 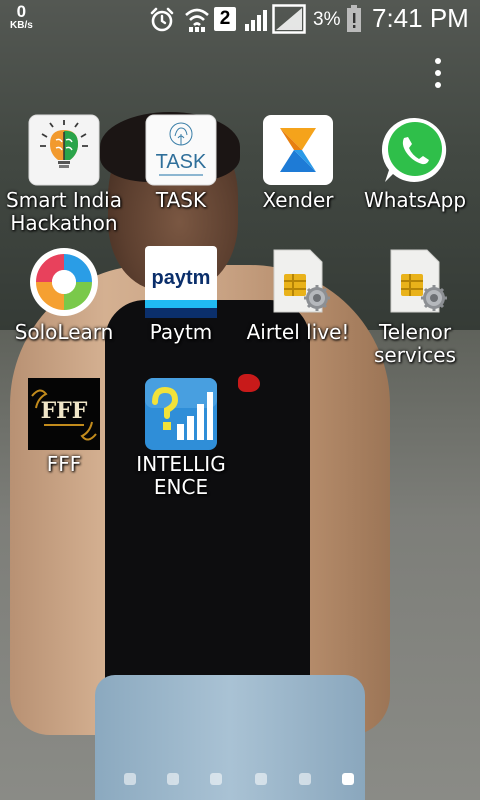 I want to click on status-clock: 7:41 PM, so click(x=420, y=18).